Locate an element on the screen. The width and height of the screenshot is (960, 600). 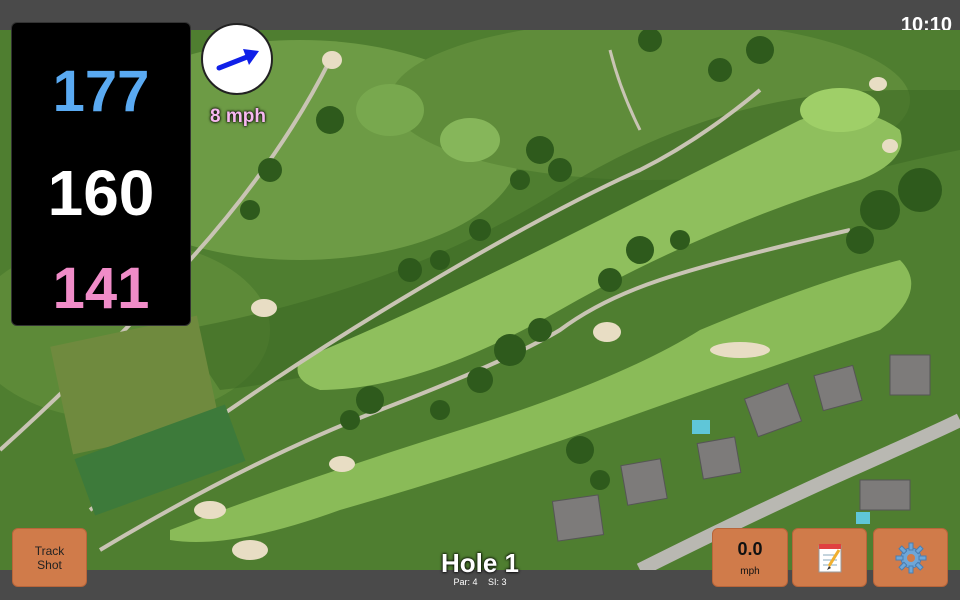
speed-unit: mph is located at coordinates (750, 571).